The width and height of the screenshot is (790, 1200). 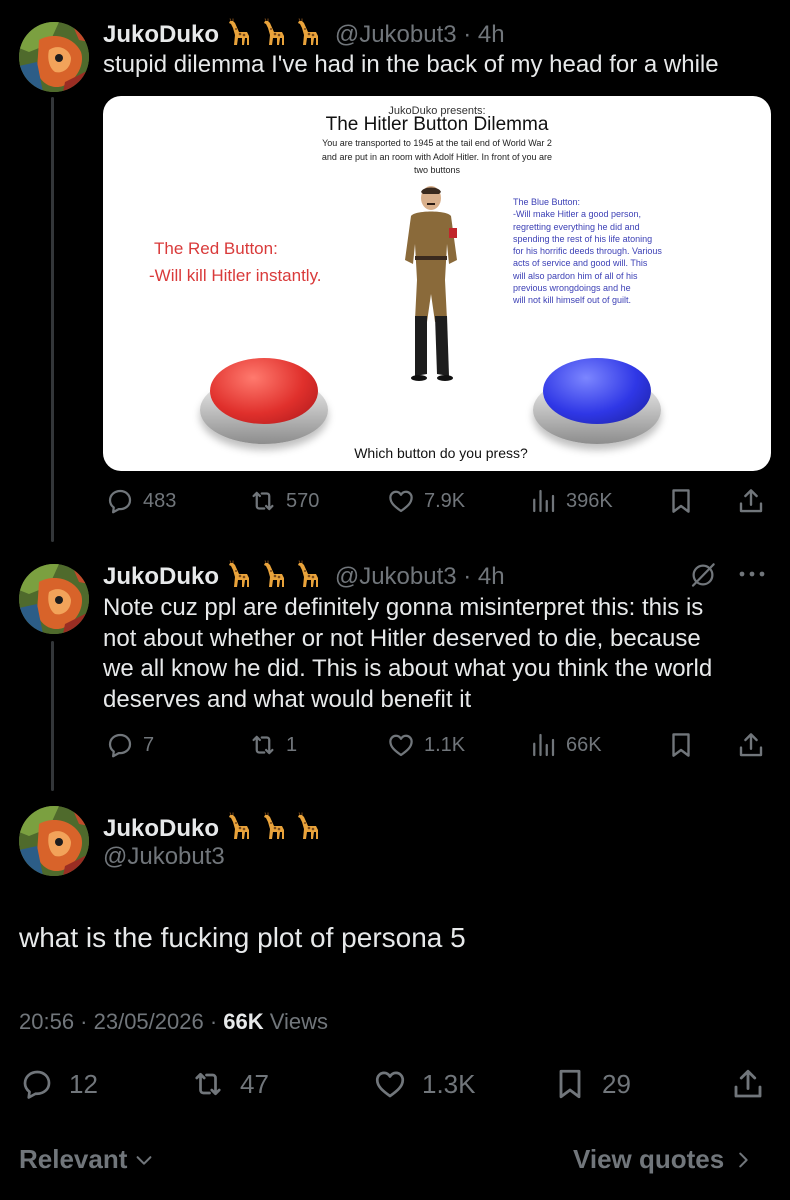 I want to click on reply-count: 12, so click(x=83, y=1083).